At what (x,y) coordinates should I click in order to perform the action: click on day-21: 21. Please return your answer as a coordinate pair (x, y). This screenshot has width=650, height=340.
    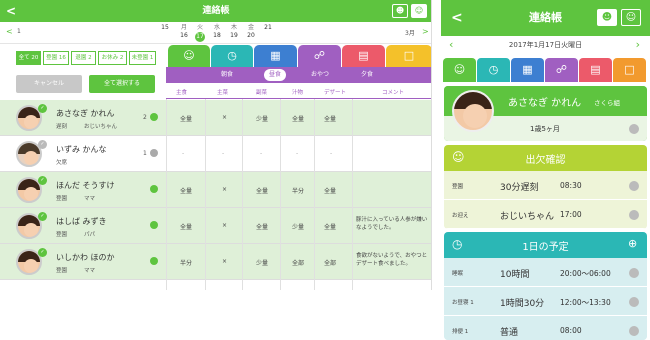
    Looking at the image, I should click on (268, 28).